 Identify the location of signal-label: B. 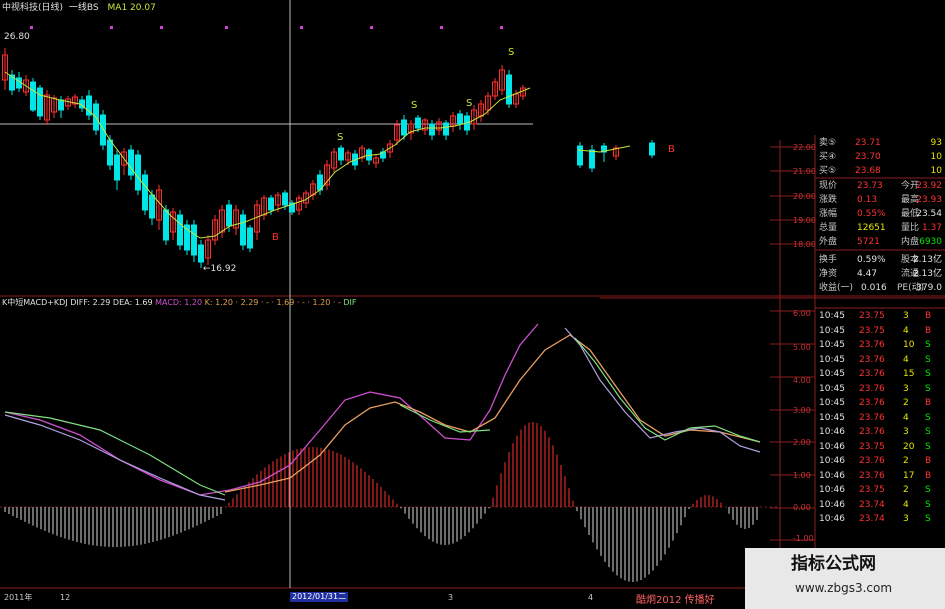
(671, 149).